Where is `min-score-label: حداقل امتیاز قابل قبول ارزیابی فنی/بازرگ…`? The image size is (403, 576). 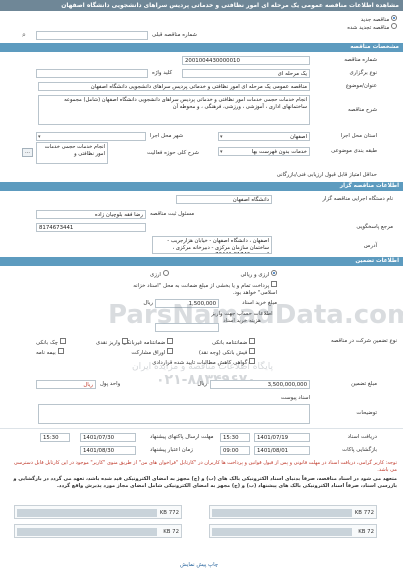 min-score-label: حداقل امتیاز قابل قبول ارزیابی فنی/بازرگ… is located at coordinates (326, 175).